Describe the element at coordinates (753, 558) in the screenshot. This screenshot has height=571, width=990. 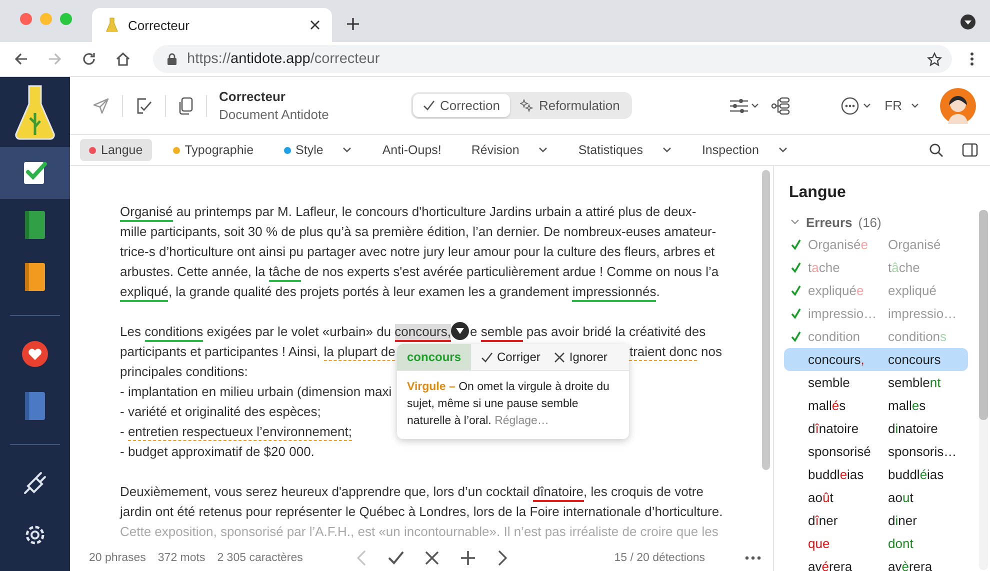
I see `more-icon` at that location.